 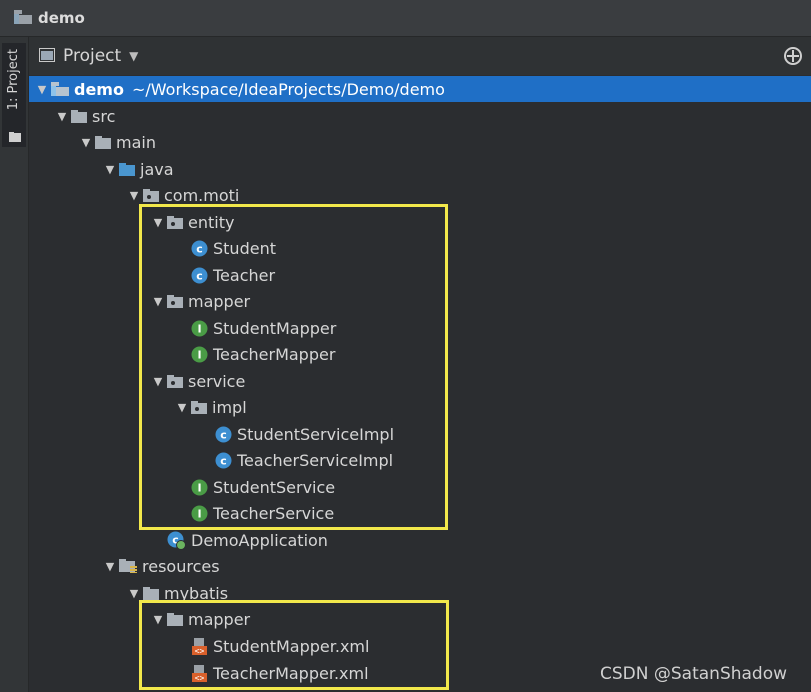 I want to click on spring-boot-class-icon: c, so click(x=176, y=540).